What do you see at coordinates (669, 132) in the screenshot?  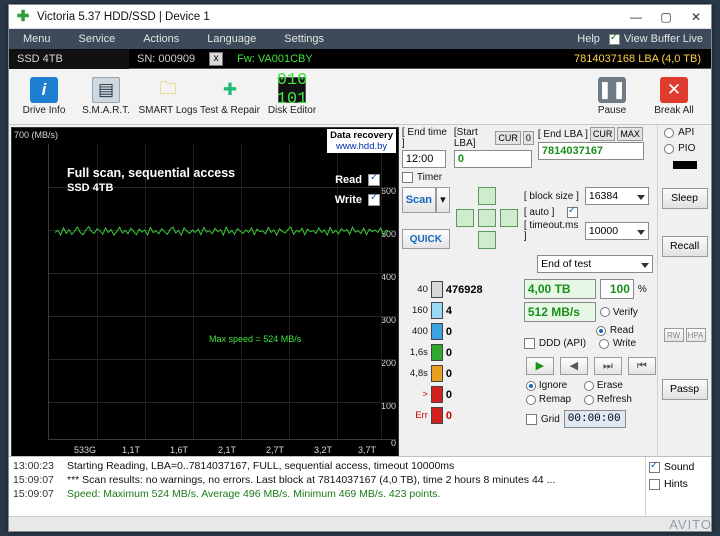 I see `api-radio` at bounding box center [669, 132].